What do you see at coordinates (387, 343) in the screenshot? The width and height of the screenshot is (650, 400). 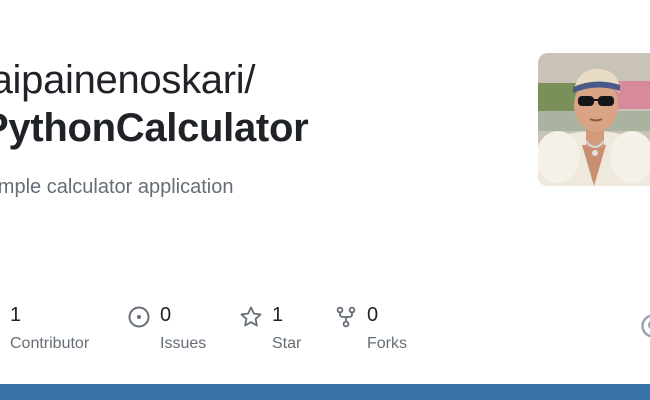 I see `stat-label: Forks` at bounding box center [387, 343].